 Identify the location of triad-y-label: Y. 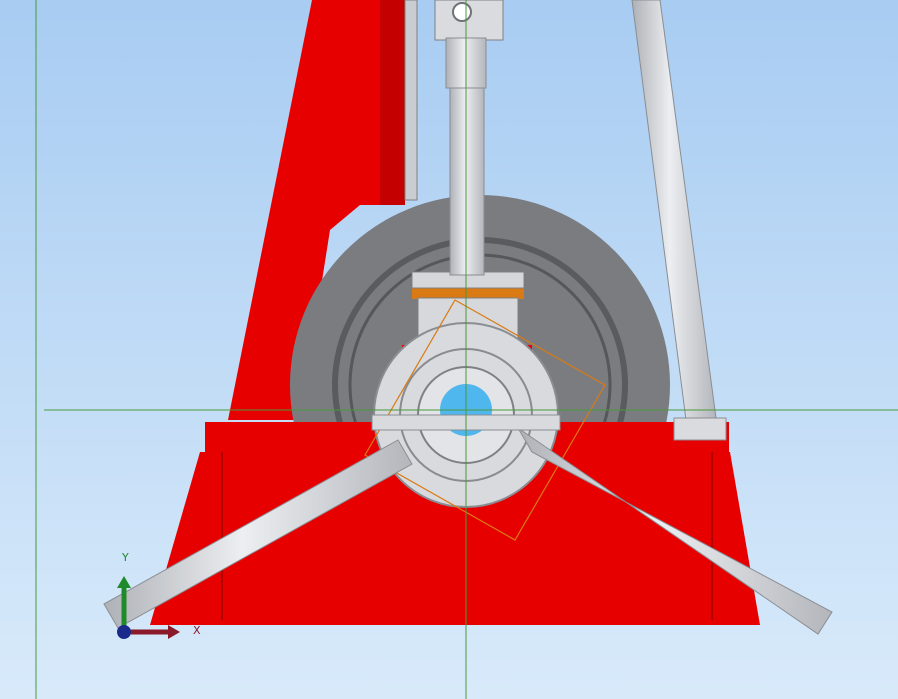
(125, 557).